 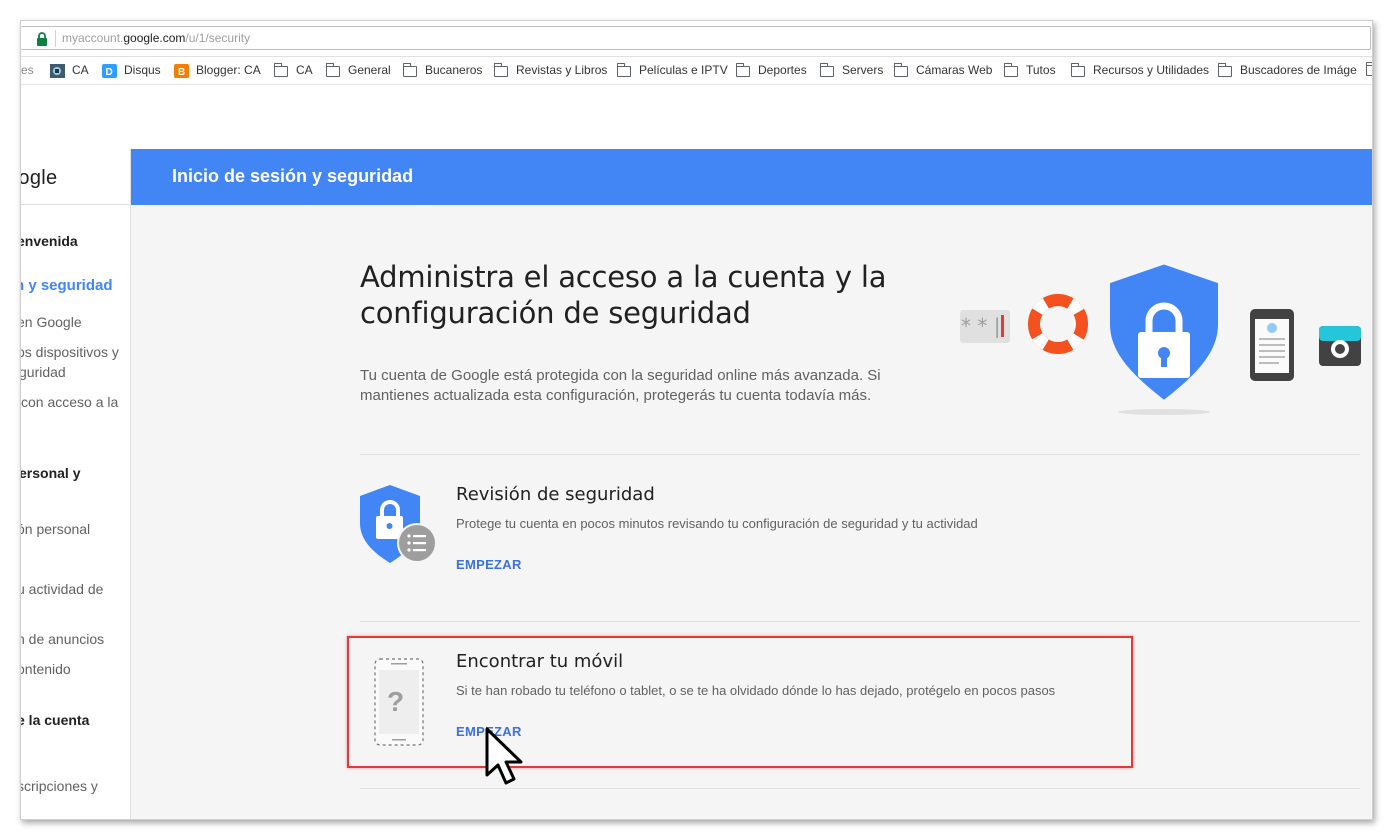 I want to click on url-host: google.com, so click(x=154, y=38).